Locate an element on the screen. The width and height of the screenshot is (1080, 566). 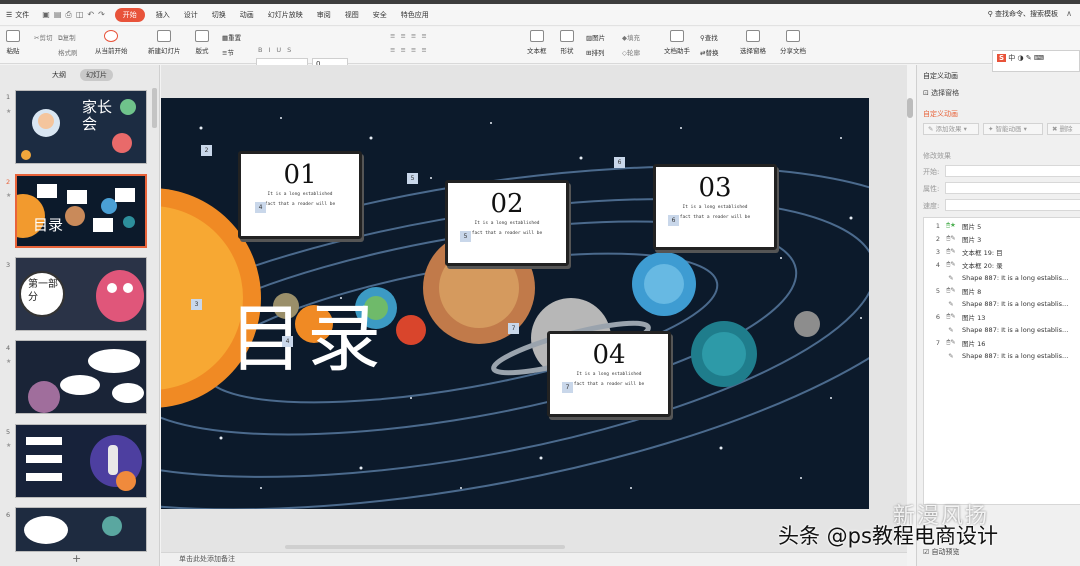
animation-item: 3 🖱✎ 文本框 19: 目 is located at coordinates (963, 251).